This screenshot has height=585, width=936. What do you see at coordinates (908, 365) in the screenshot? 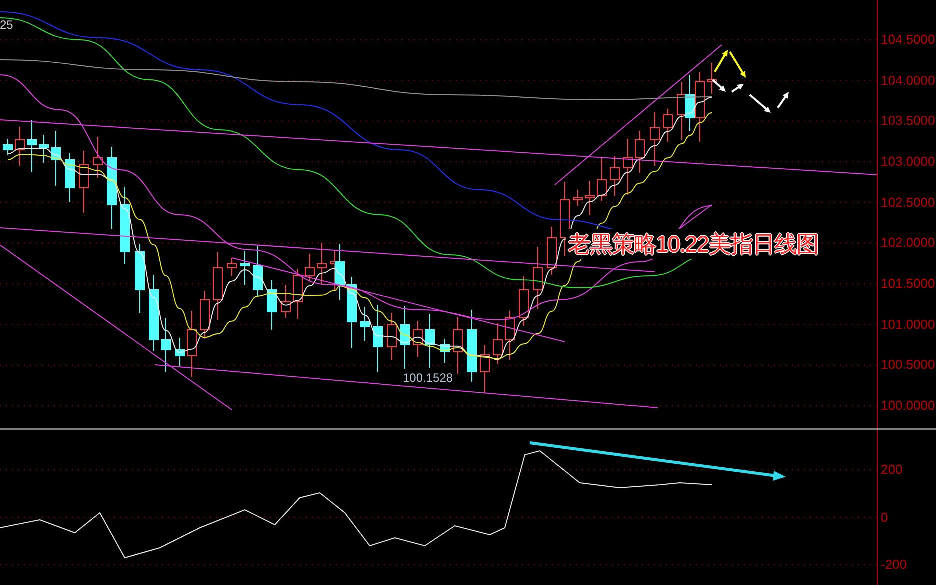
I see `price-axis-label: 100.5000` at bounding box center [908, 365].